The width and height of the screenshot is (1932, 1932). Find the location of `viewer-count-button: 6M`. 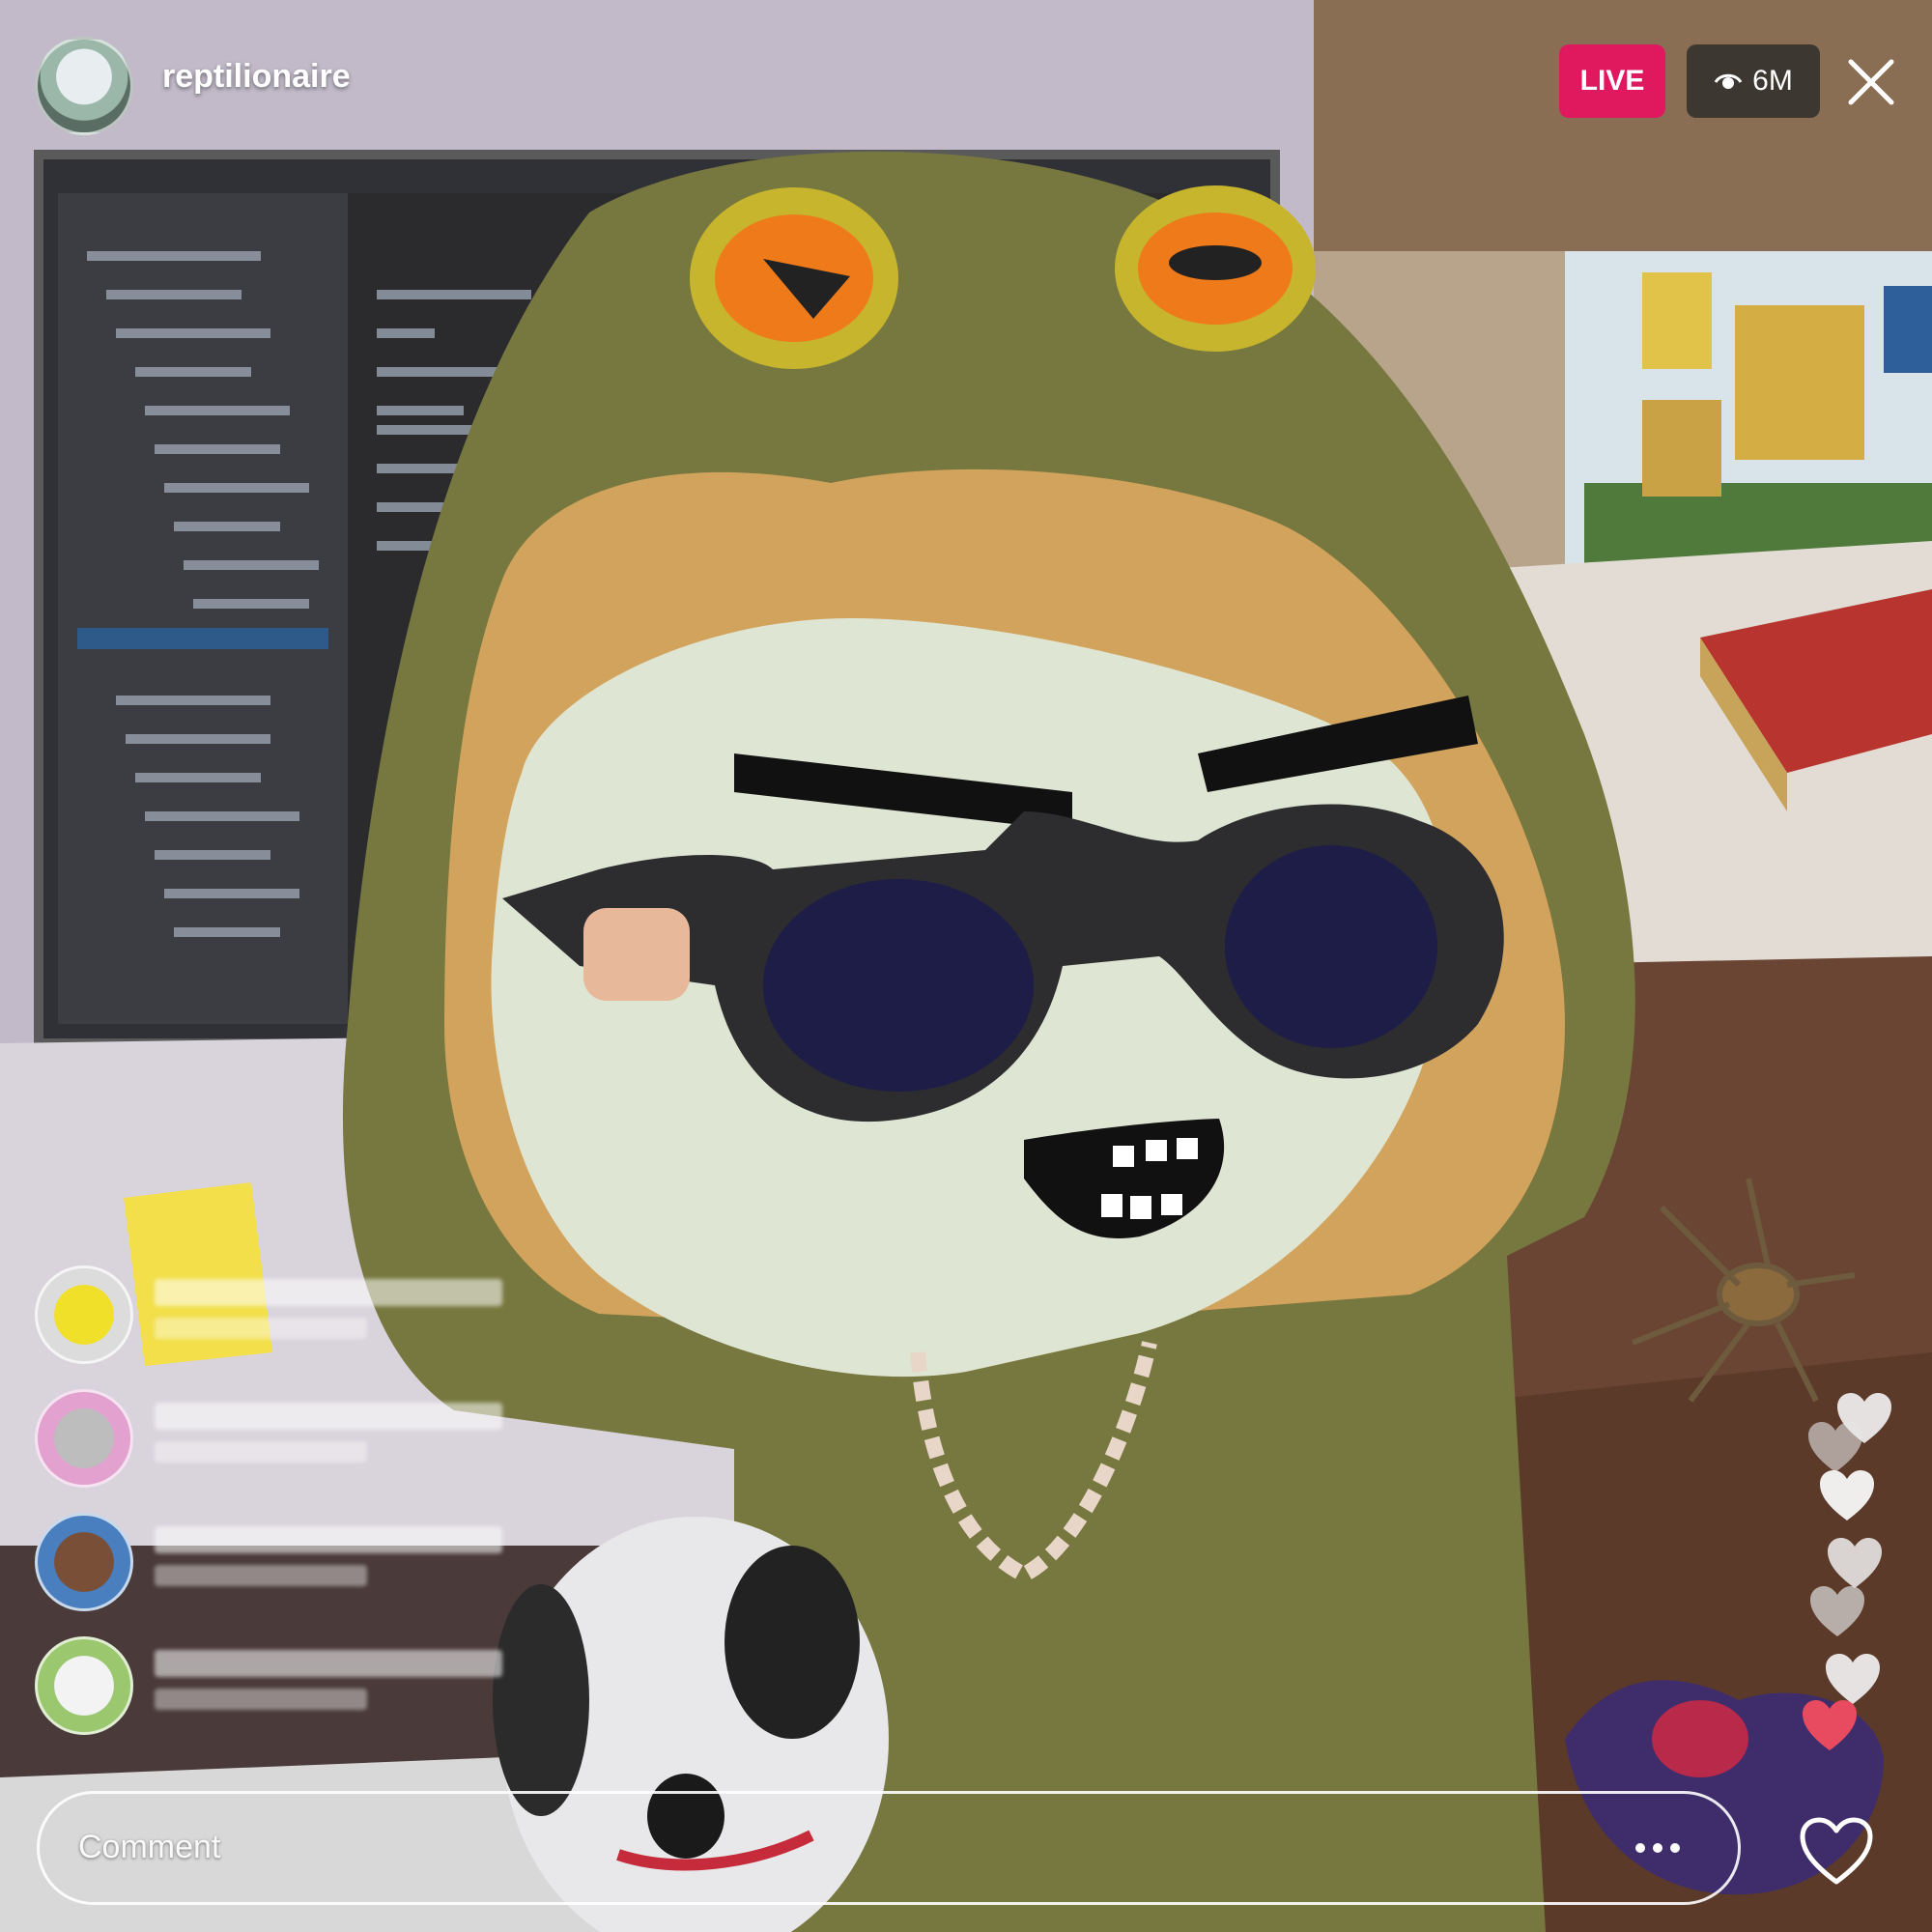

viewer-count-button: 6M is located at coordinates (1753, 81).